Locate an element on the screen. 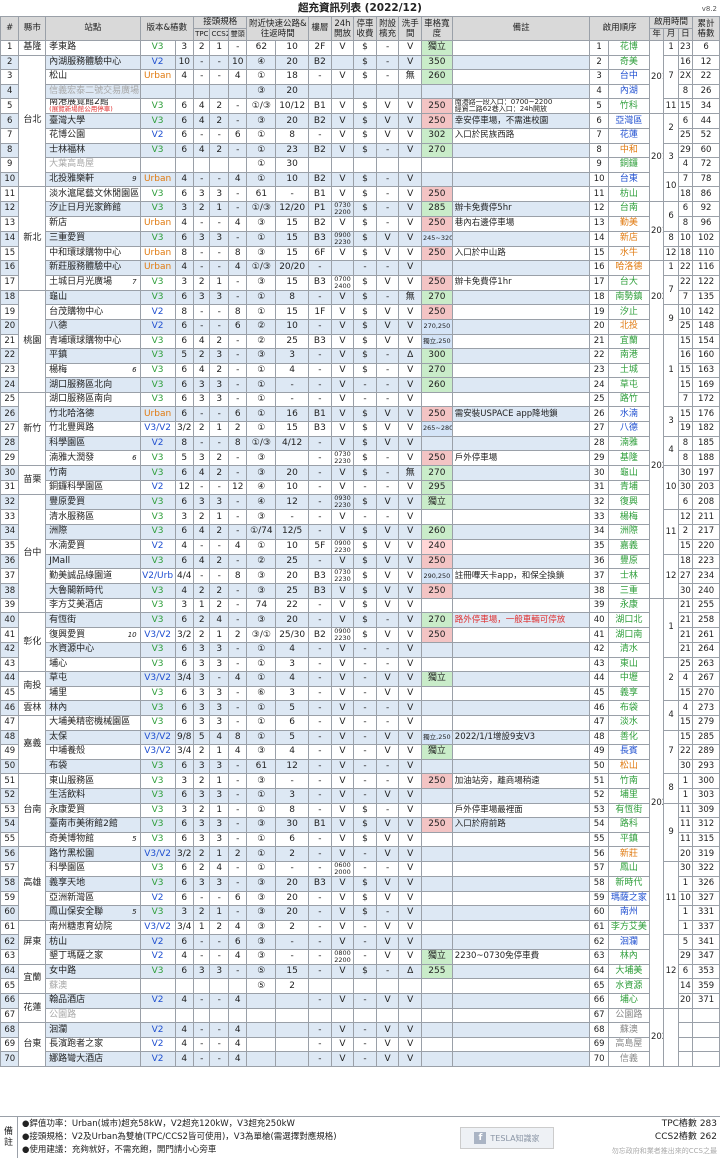 This screenshot has height=1158, width=720. row-number: 58 is located at coordinates (10, 883).